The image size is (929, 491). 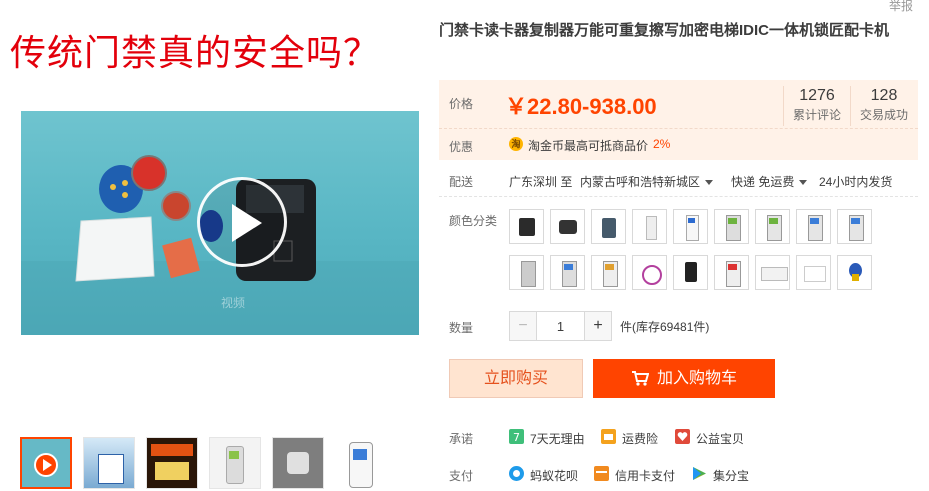 I want to click on video-thumb-play-icon, so click(x=46, y=465).